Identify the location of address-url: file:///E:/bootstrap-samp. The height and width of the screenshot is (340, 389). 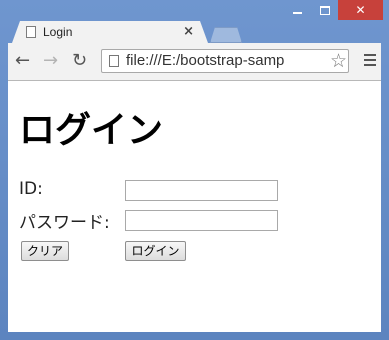
(205, 60).